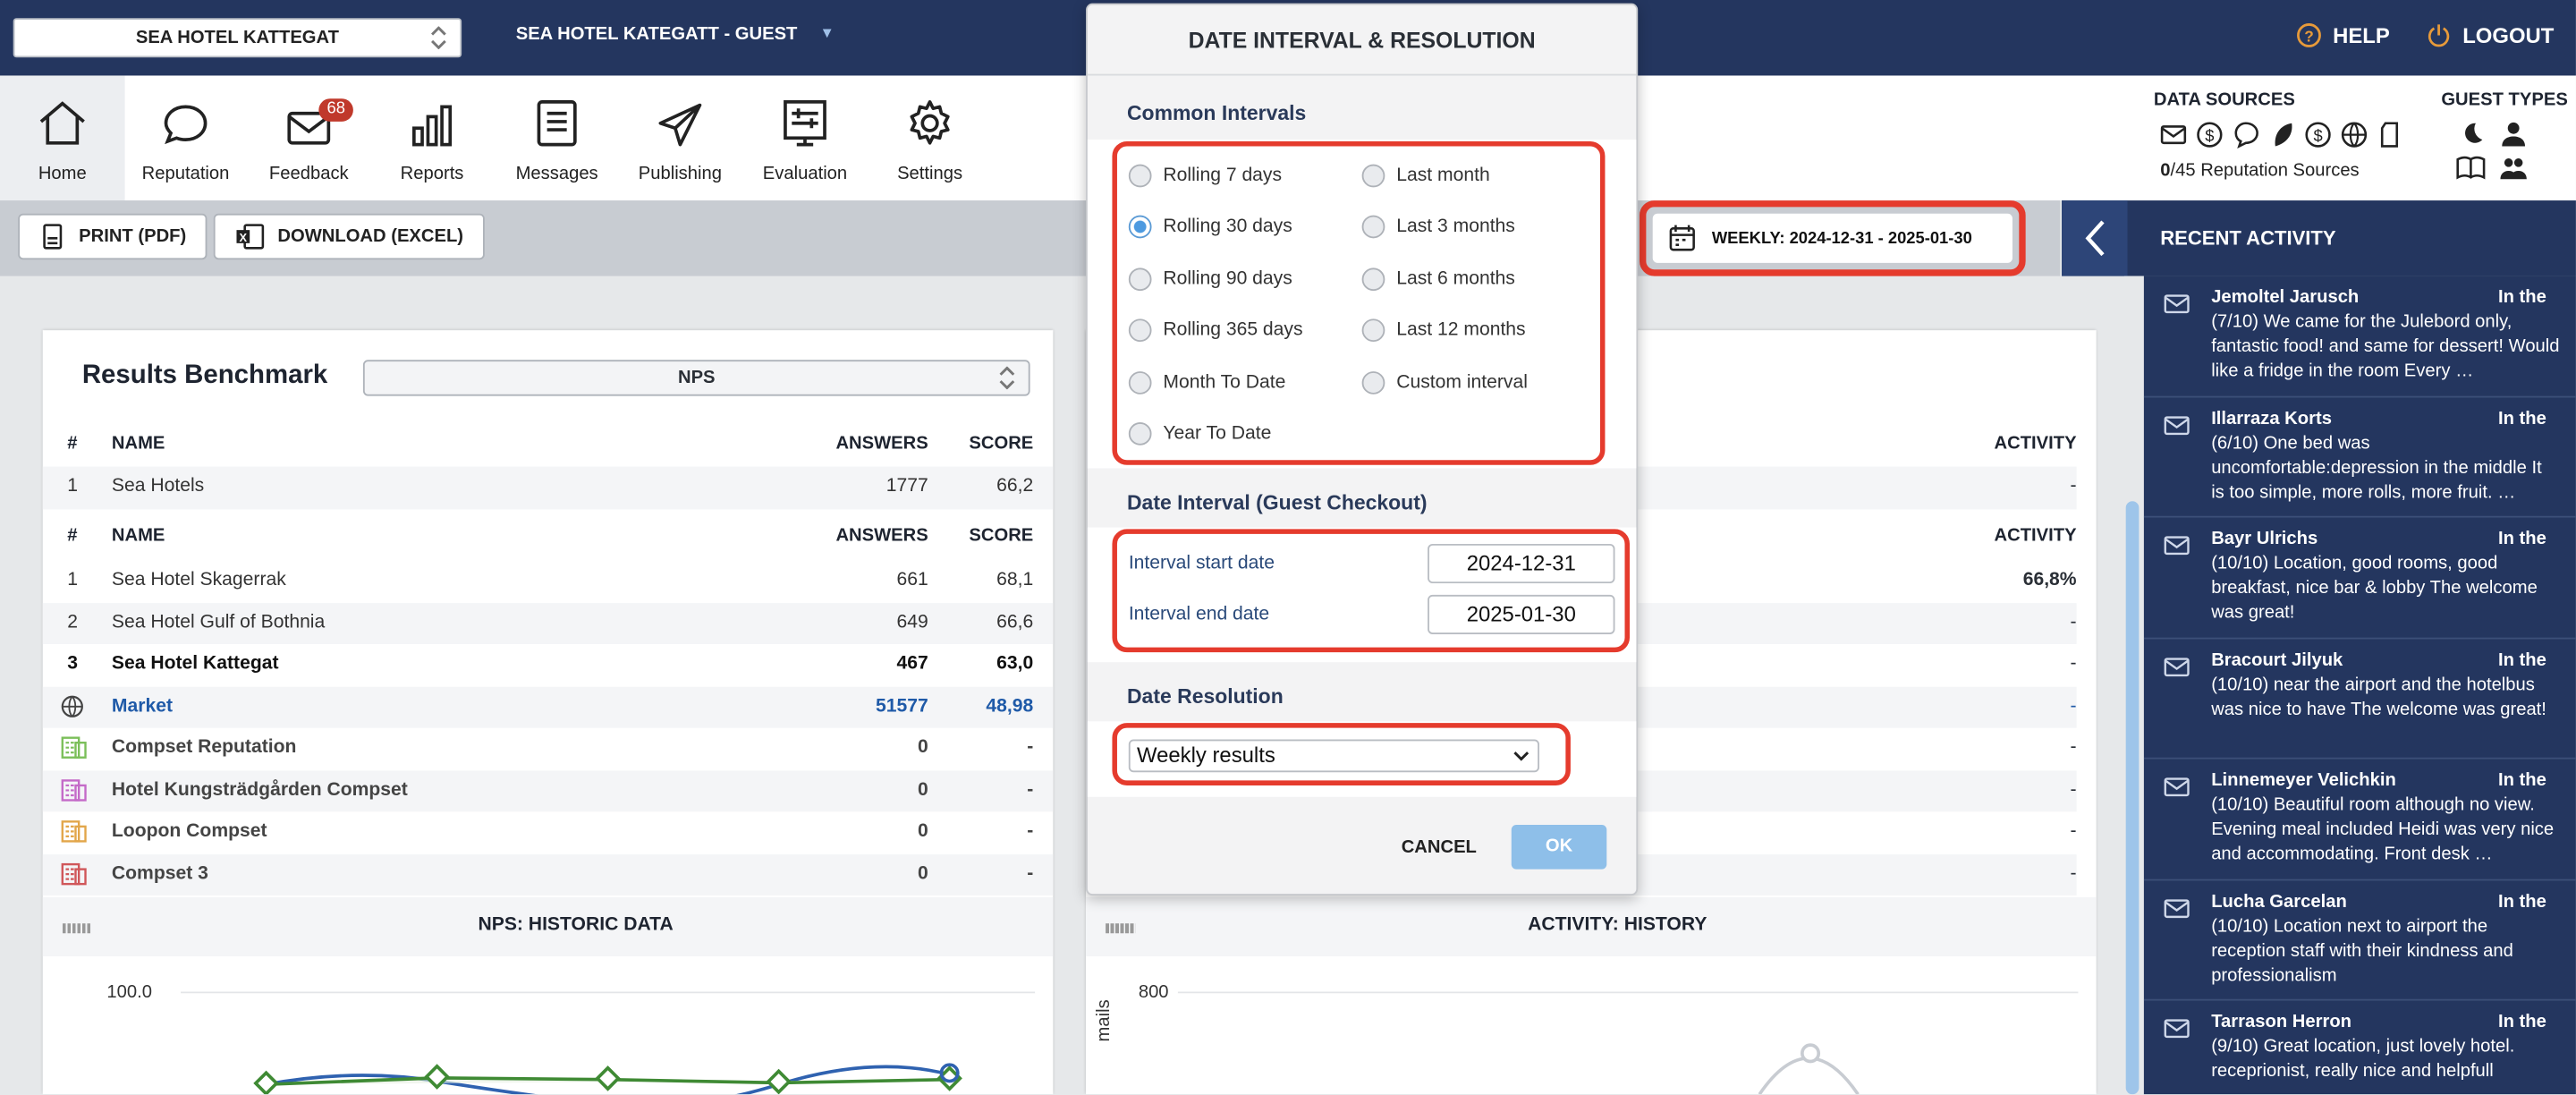 The width and height of the screenshot is (2576, 1095). Describe the element at coordinates (1333, 756) in the screenshot. I see `resolution-select: Weekly results` at that location.